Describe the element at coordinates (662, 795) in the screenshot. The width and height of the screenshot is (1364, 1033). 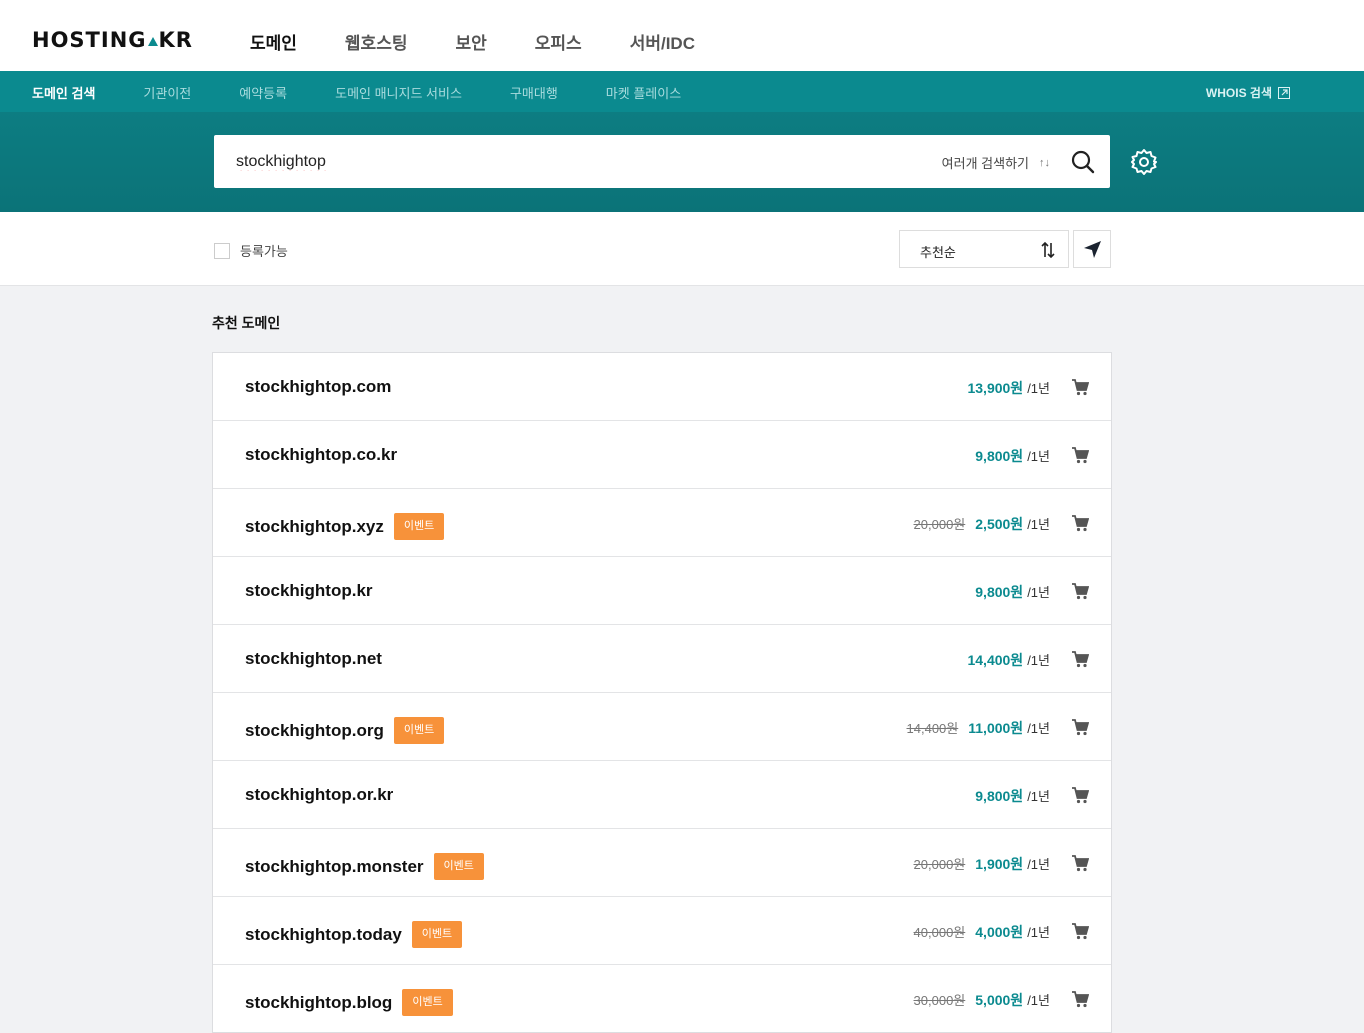
I see `domain-row: stockhightop.or.kr 9,800원/1년` at that location.